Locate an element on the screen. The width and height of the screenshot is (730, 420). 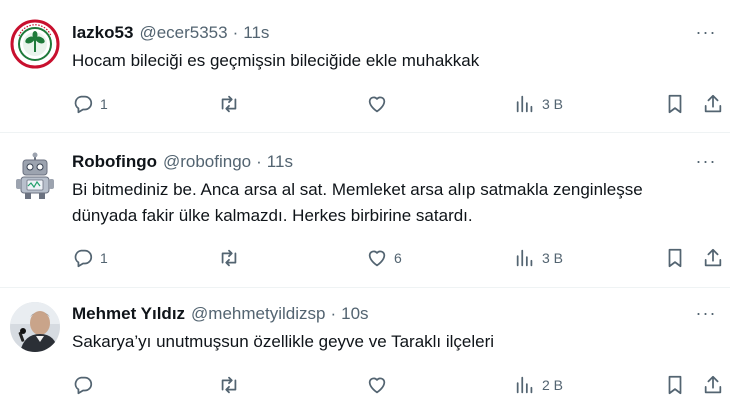
like-button: 6 is located at coordinates (384, 258).